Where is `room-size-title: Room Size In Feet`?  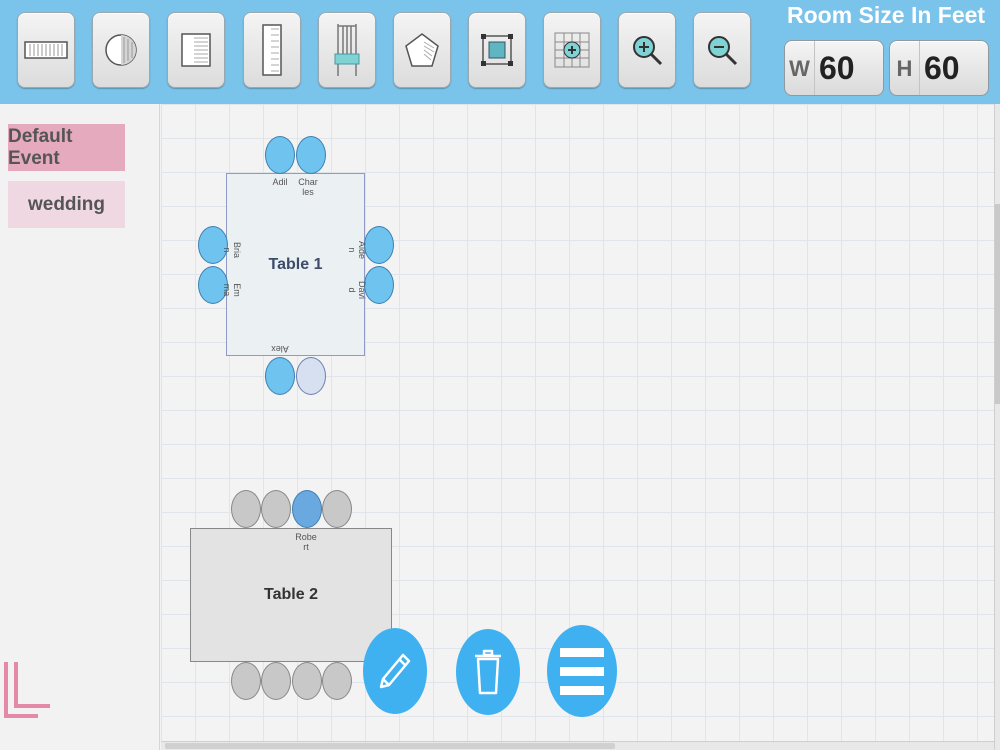
room-size-title: Room Size In Feet is located at coordinates (886, 15).